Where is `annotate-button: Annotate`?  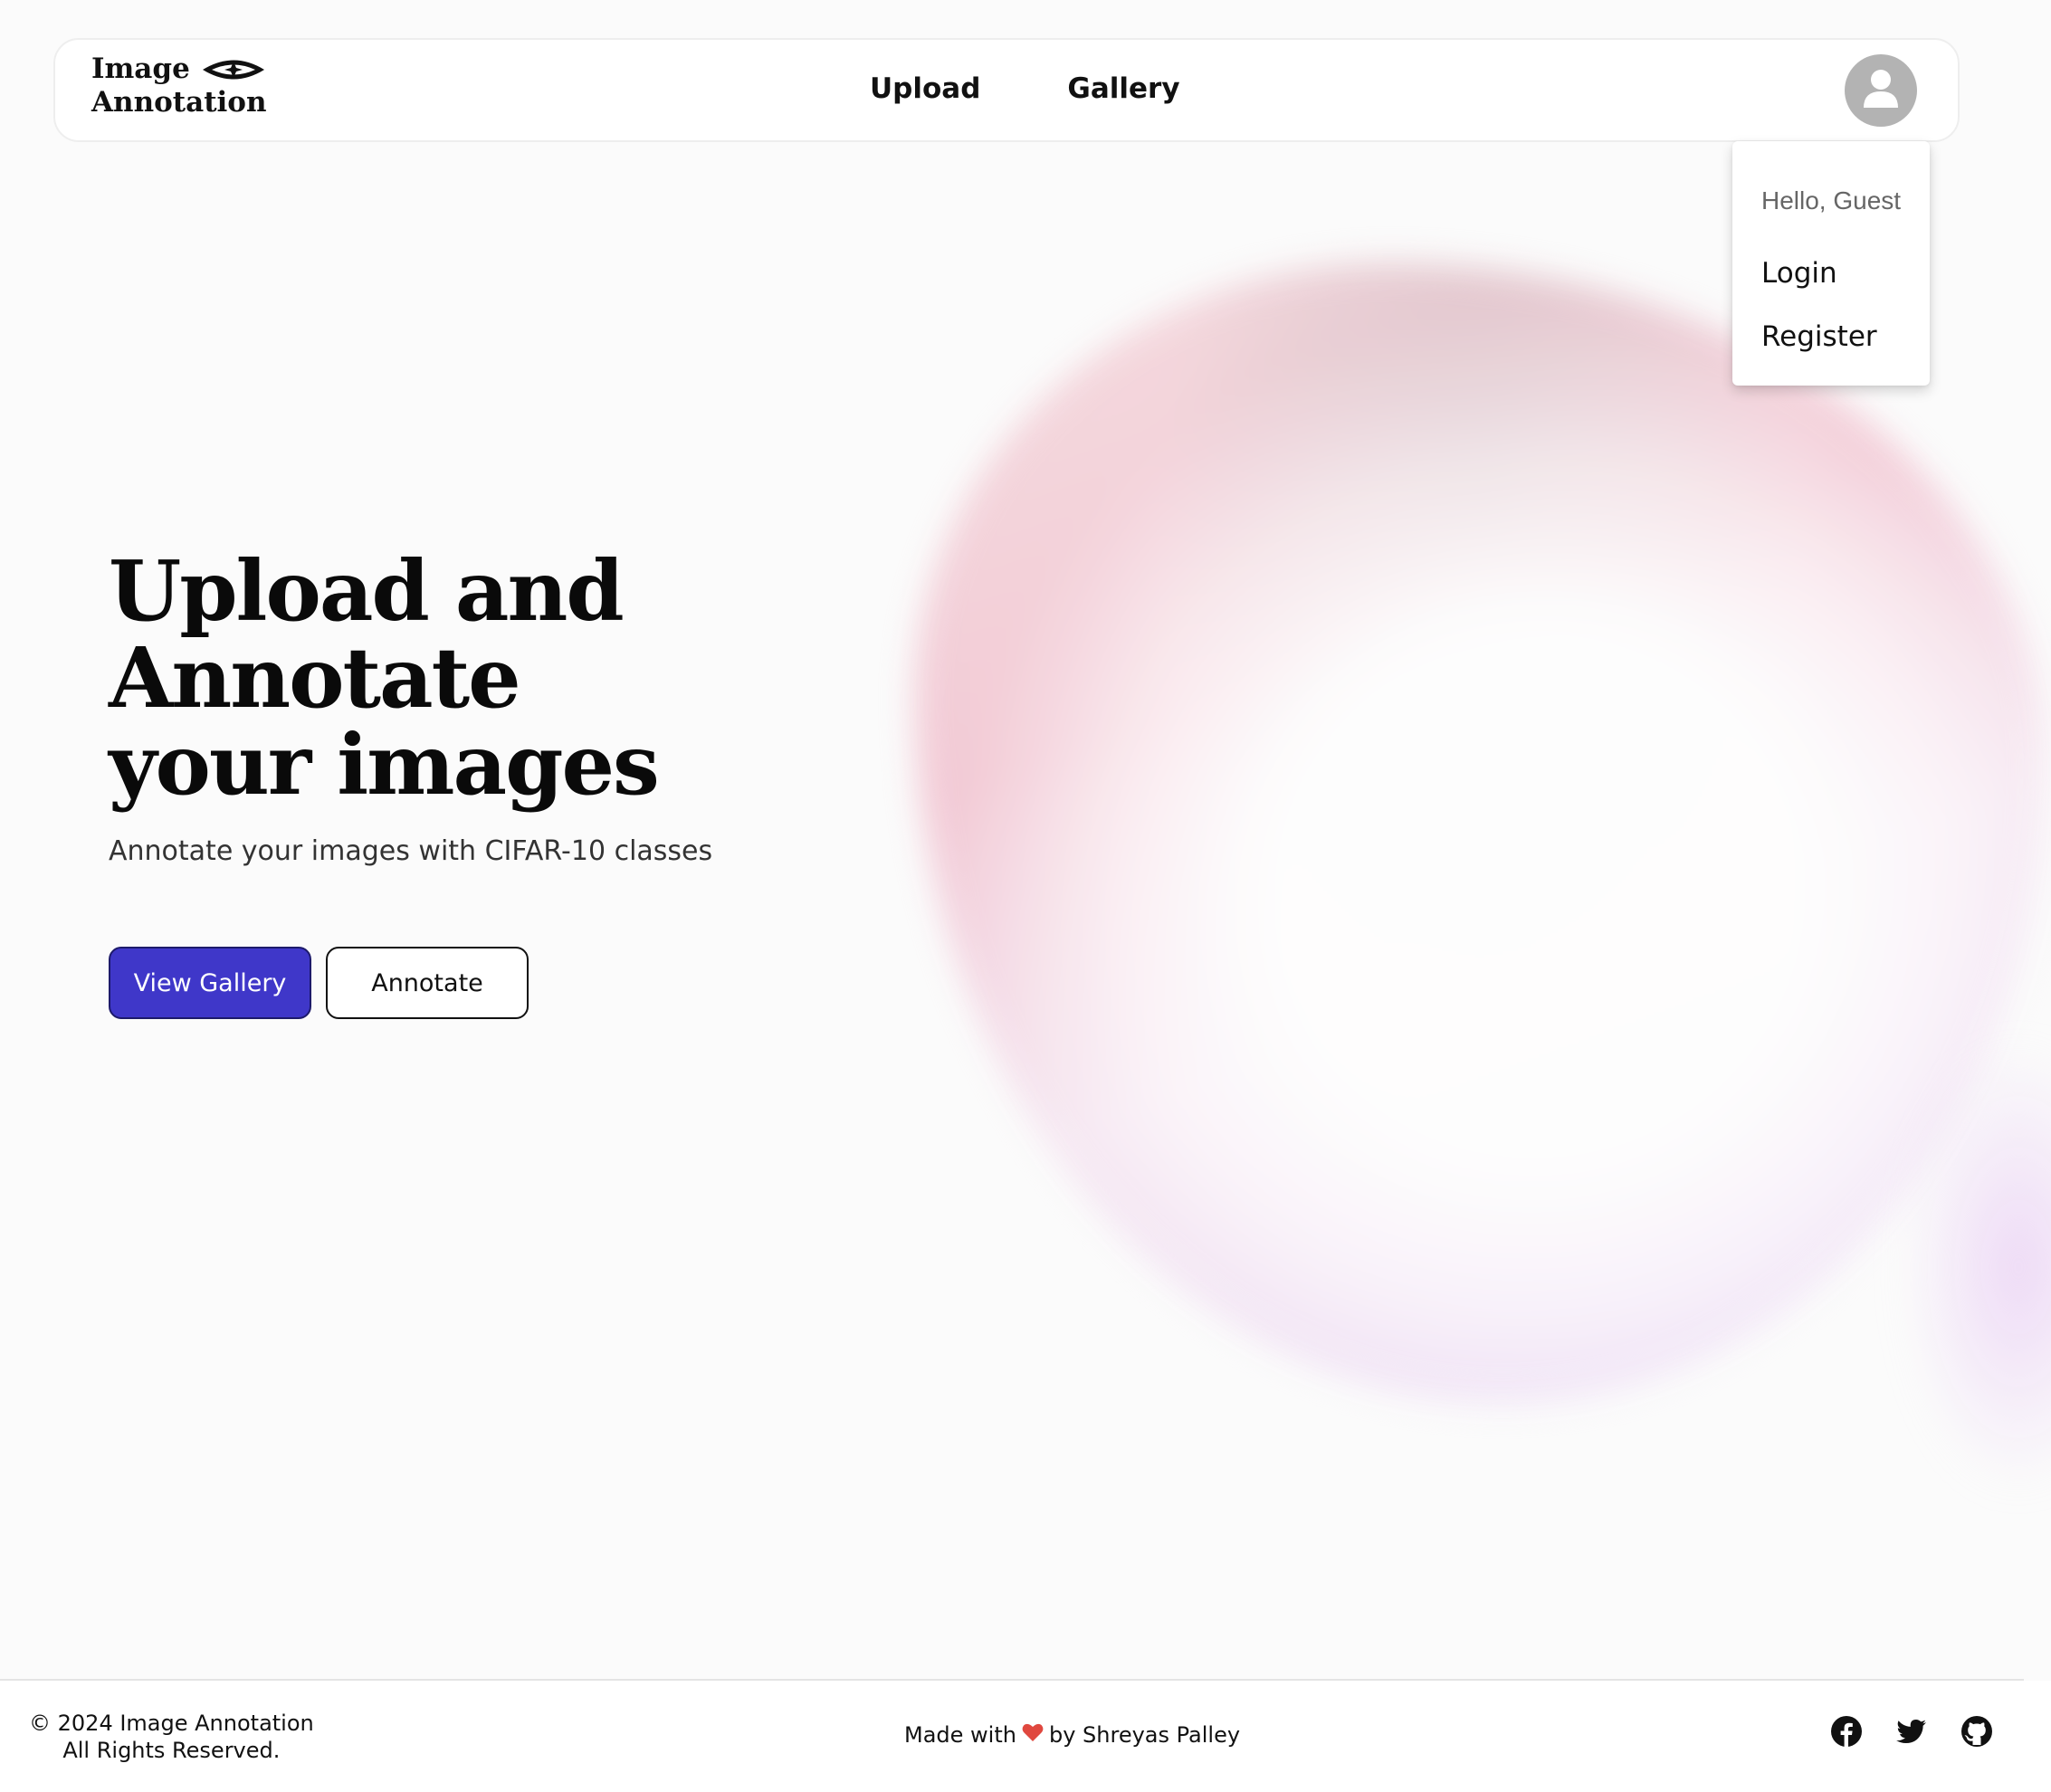 annotate-button: Annotate is located at coordinates (427, 983).